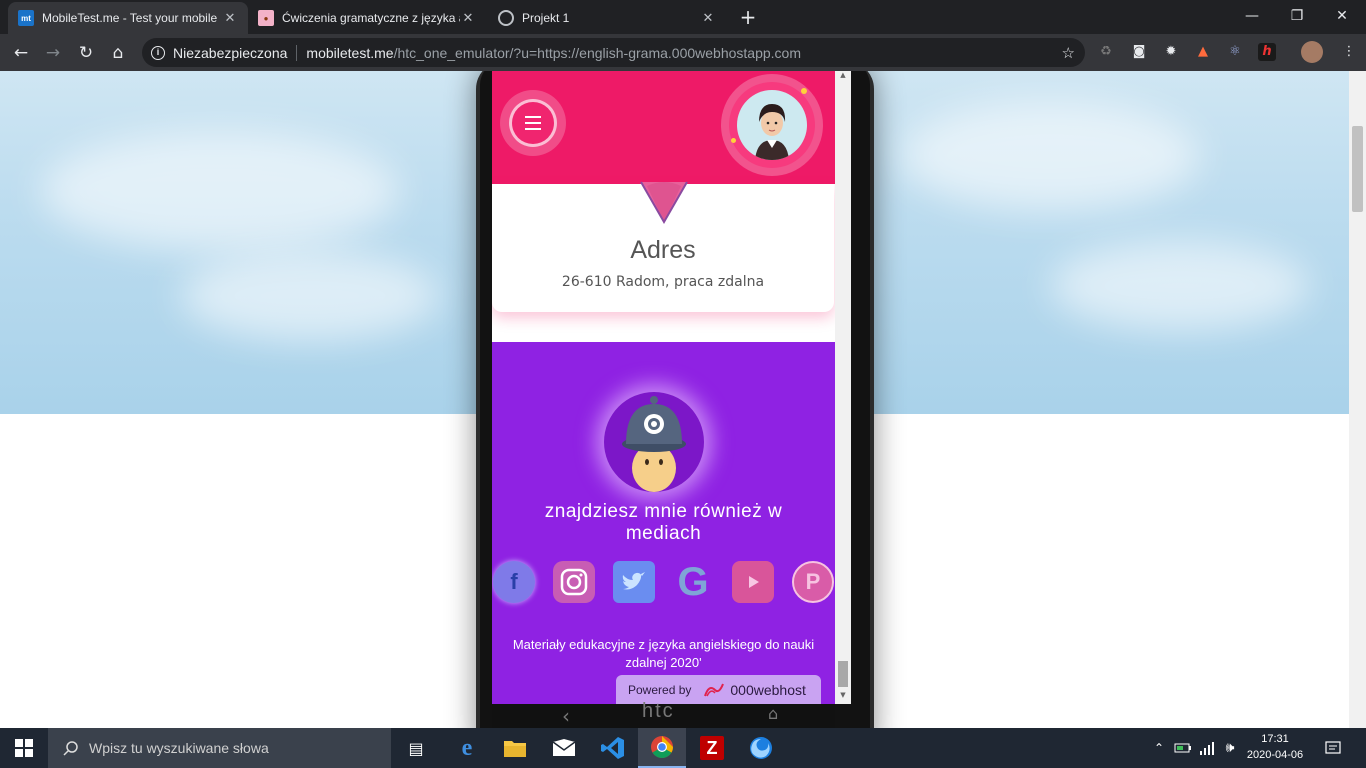  Describe the element at coordinates (297, 52) in the screenshot. I see `divider` at that location.